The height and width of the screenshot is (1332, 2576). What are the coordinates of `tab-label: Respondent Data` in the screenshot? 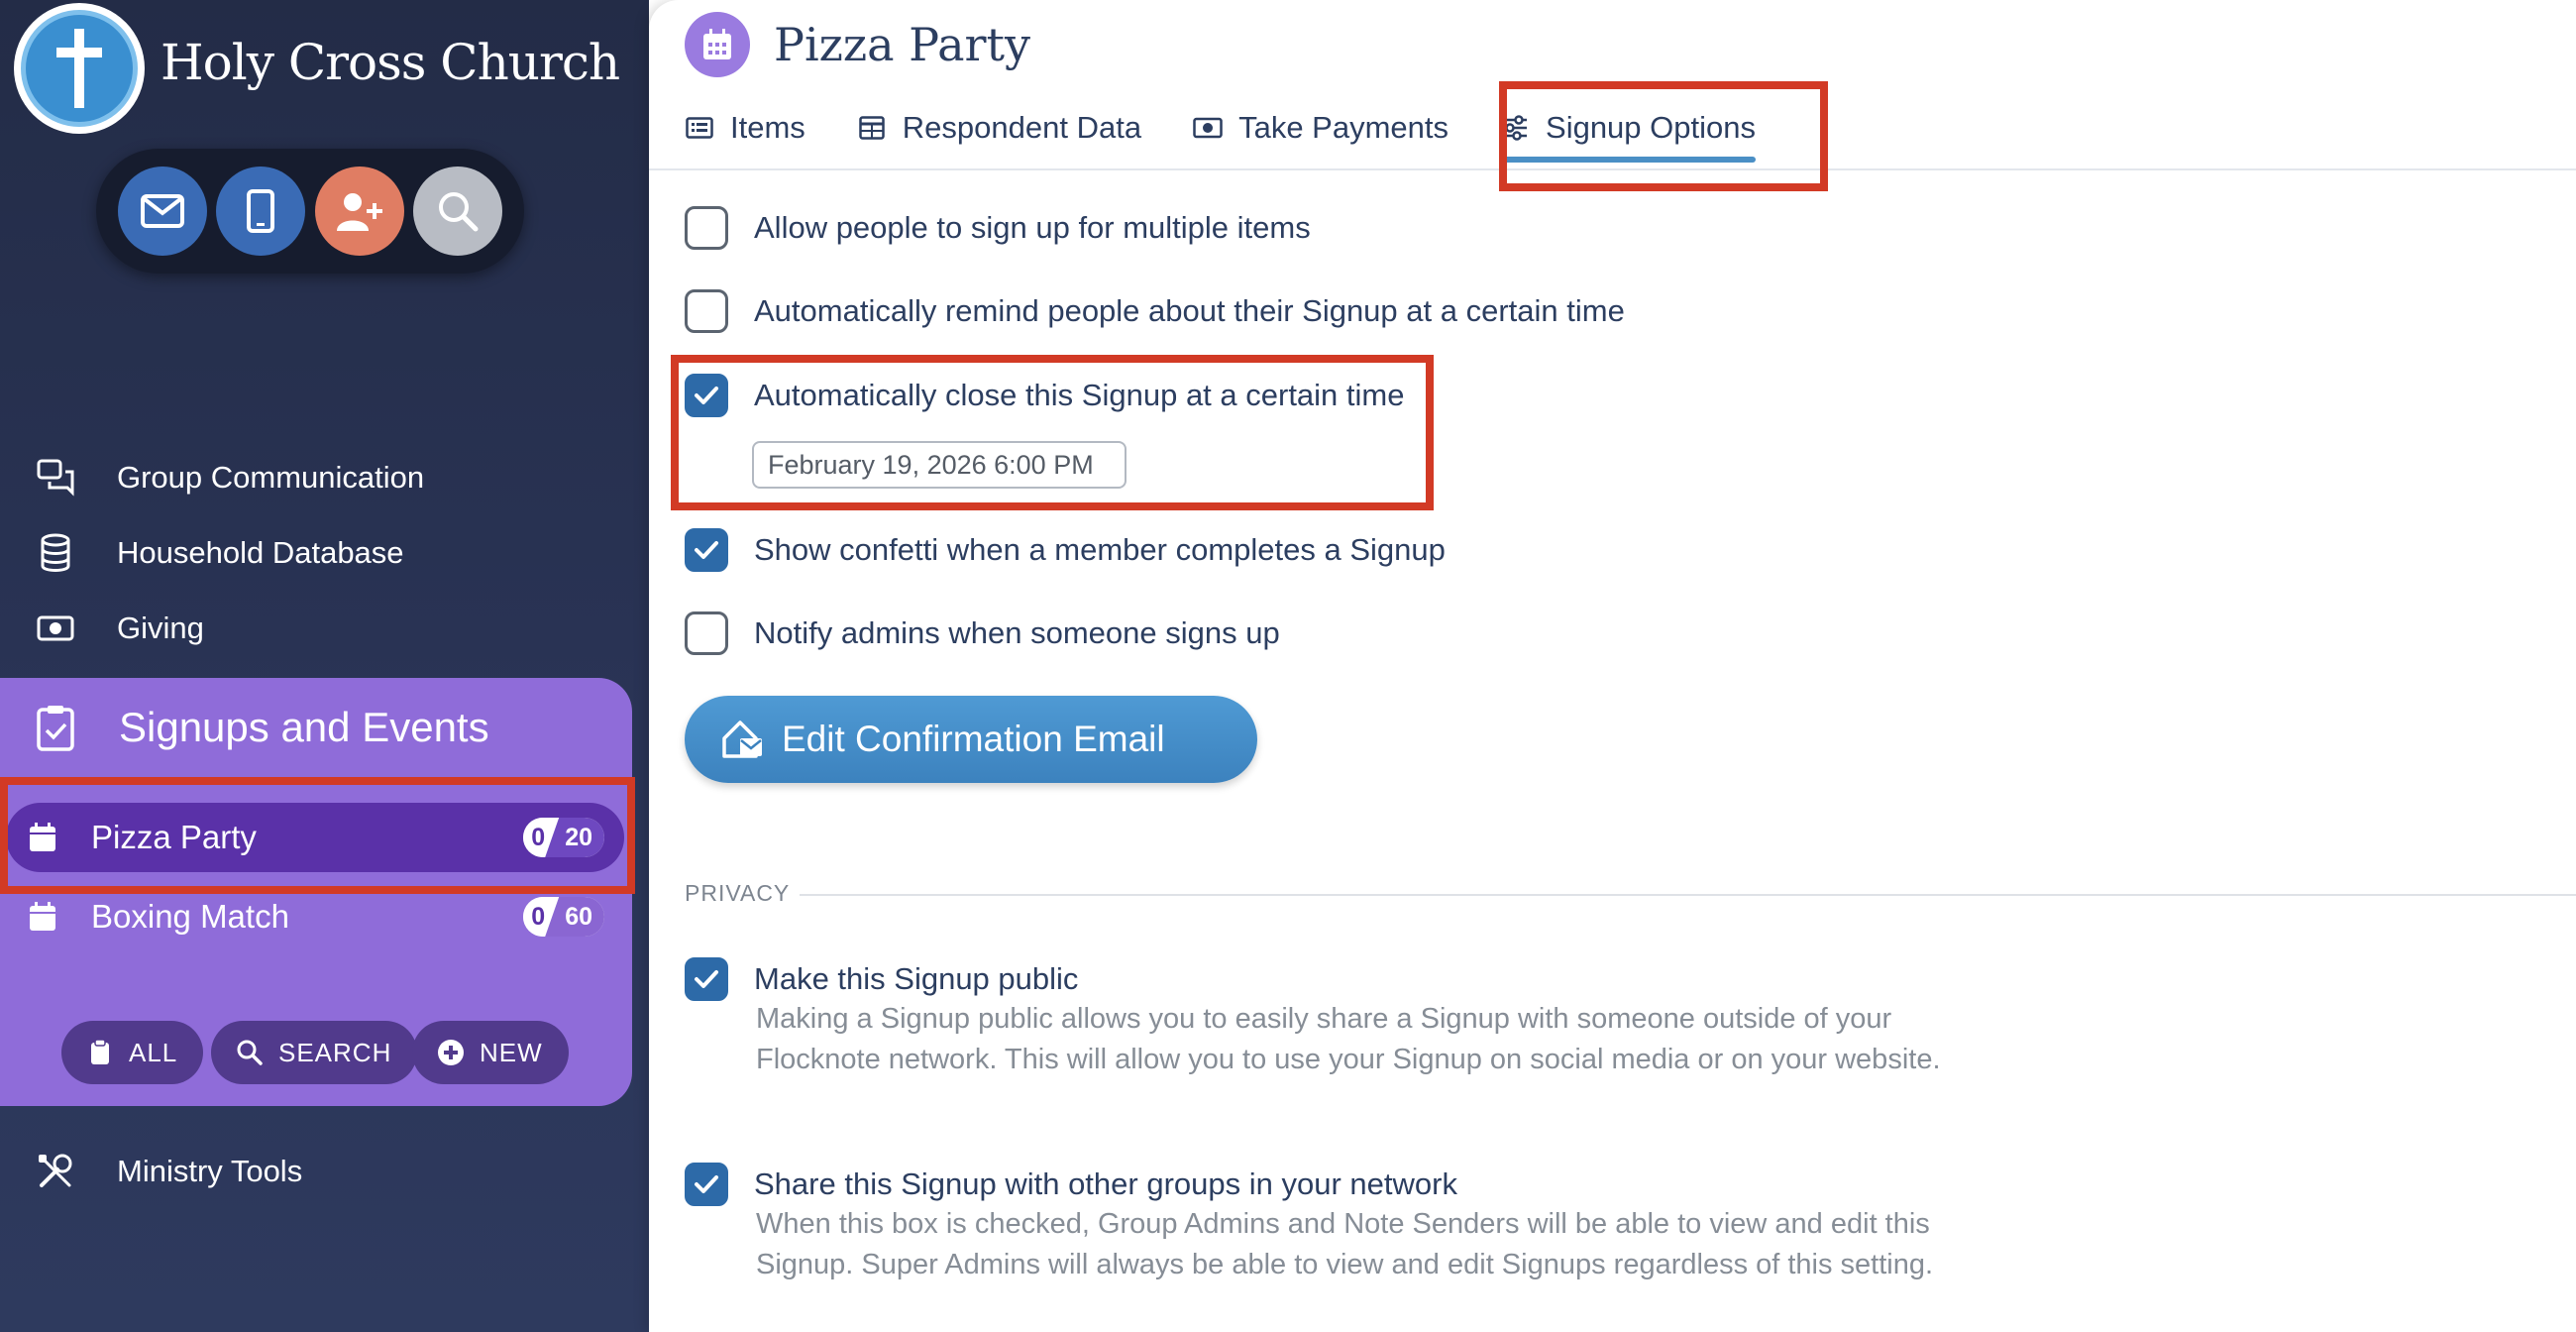 It's located at (1022, 127).